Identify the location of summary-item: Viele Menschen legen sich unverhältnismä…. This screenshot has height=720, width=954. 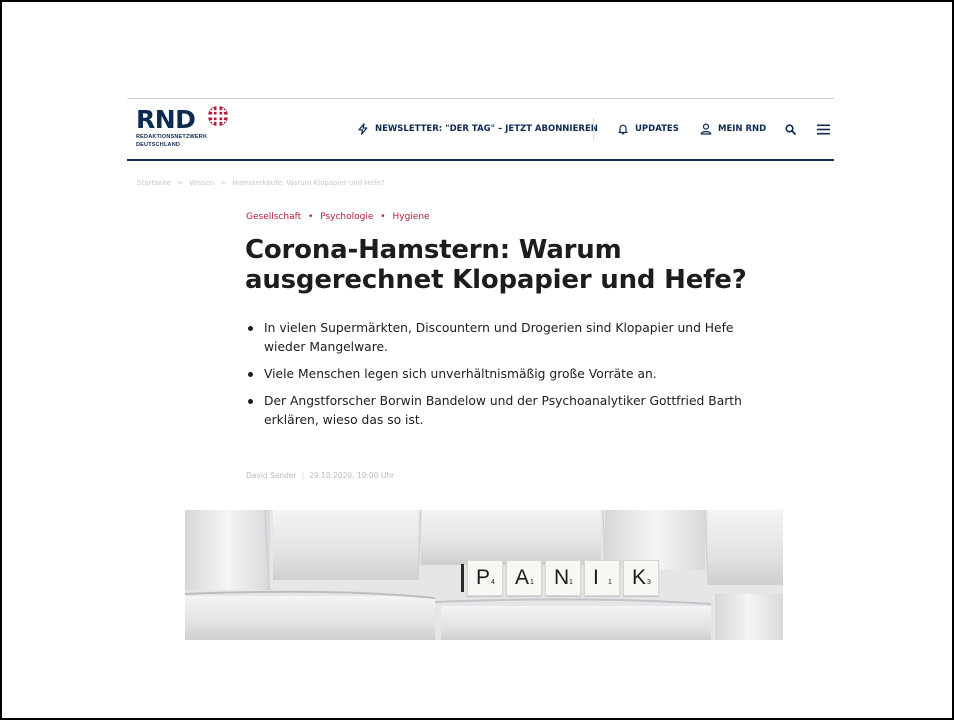
(496, 374).